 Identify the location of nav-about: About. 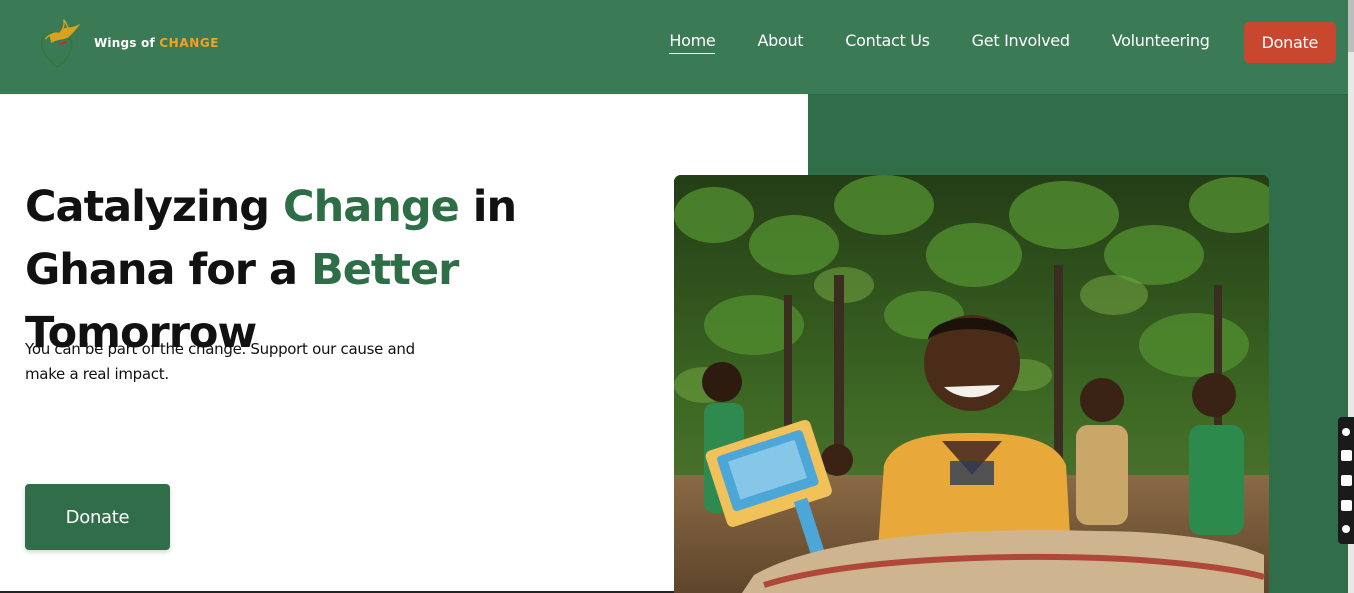
(780, 42).